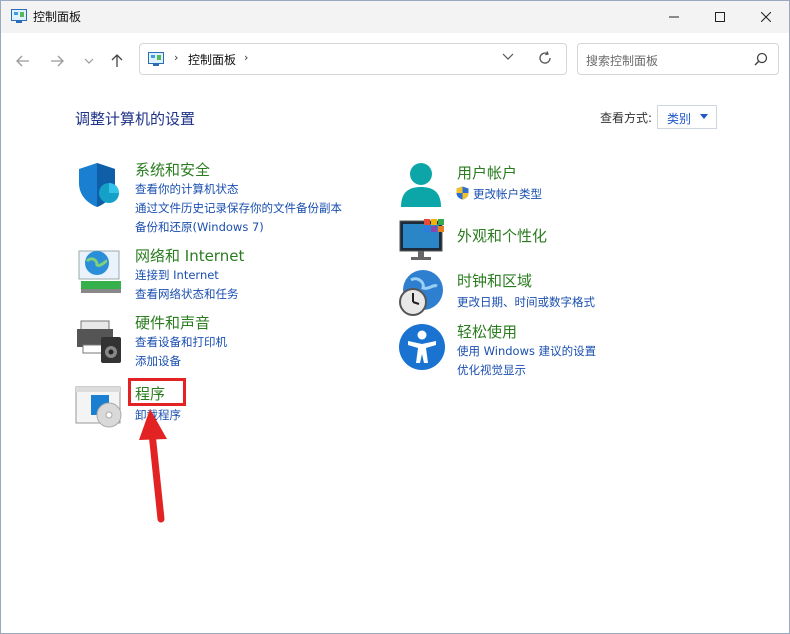  Describe the element at coordinates (626, 118) in the screenshot. I see `view-by-label: 查看方式:` at that location.